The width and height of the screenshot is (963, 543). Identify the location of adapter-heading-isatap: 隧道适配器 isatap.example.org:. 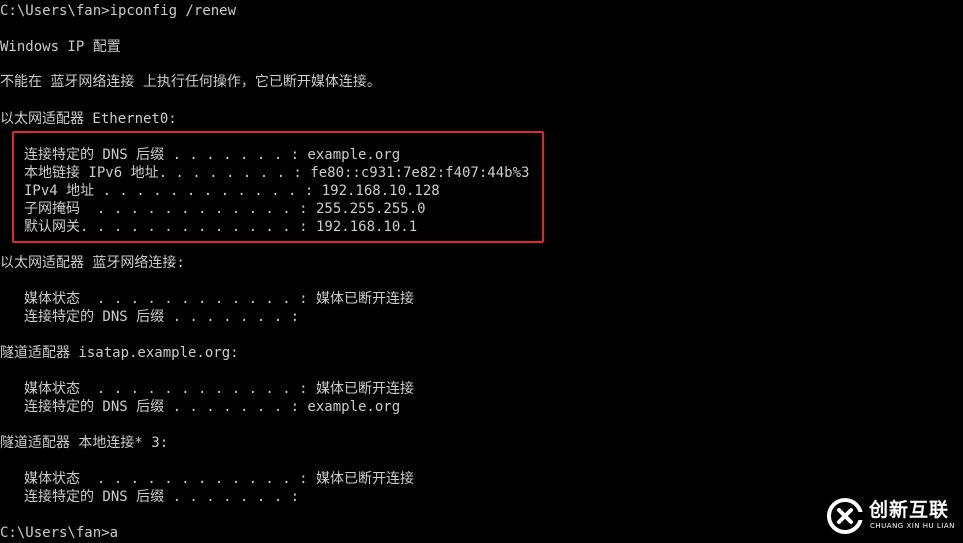
(119, 353).